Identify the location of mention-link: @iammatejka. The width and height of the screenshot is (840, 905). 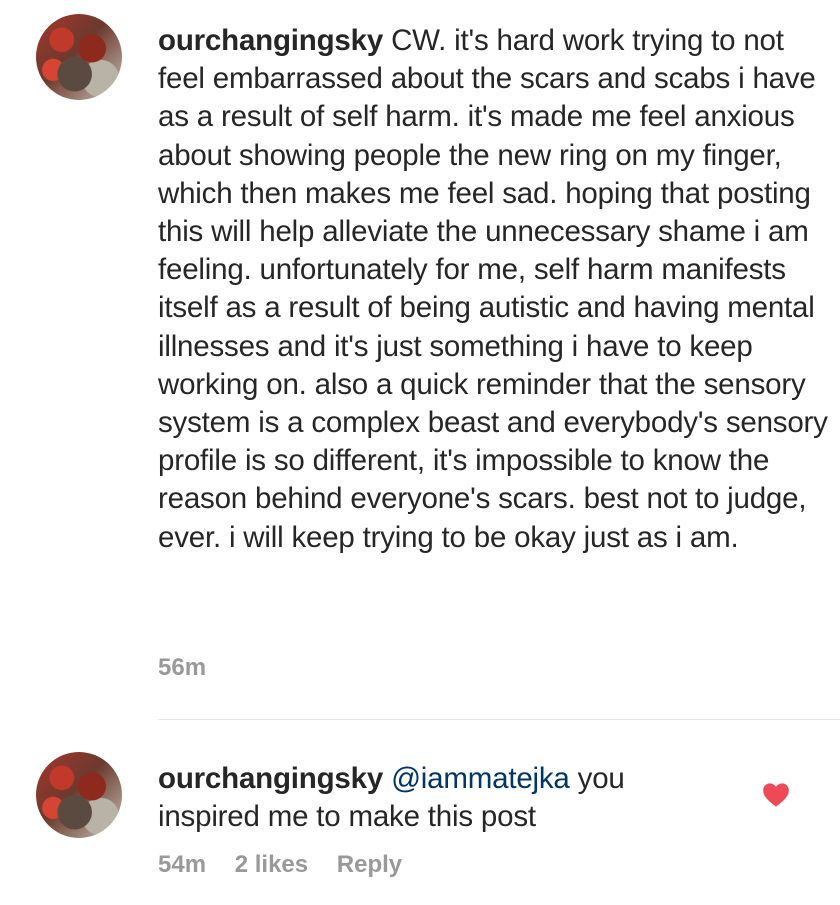
(480, 778).